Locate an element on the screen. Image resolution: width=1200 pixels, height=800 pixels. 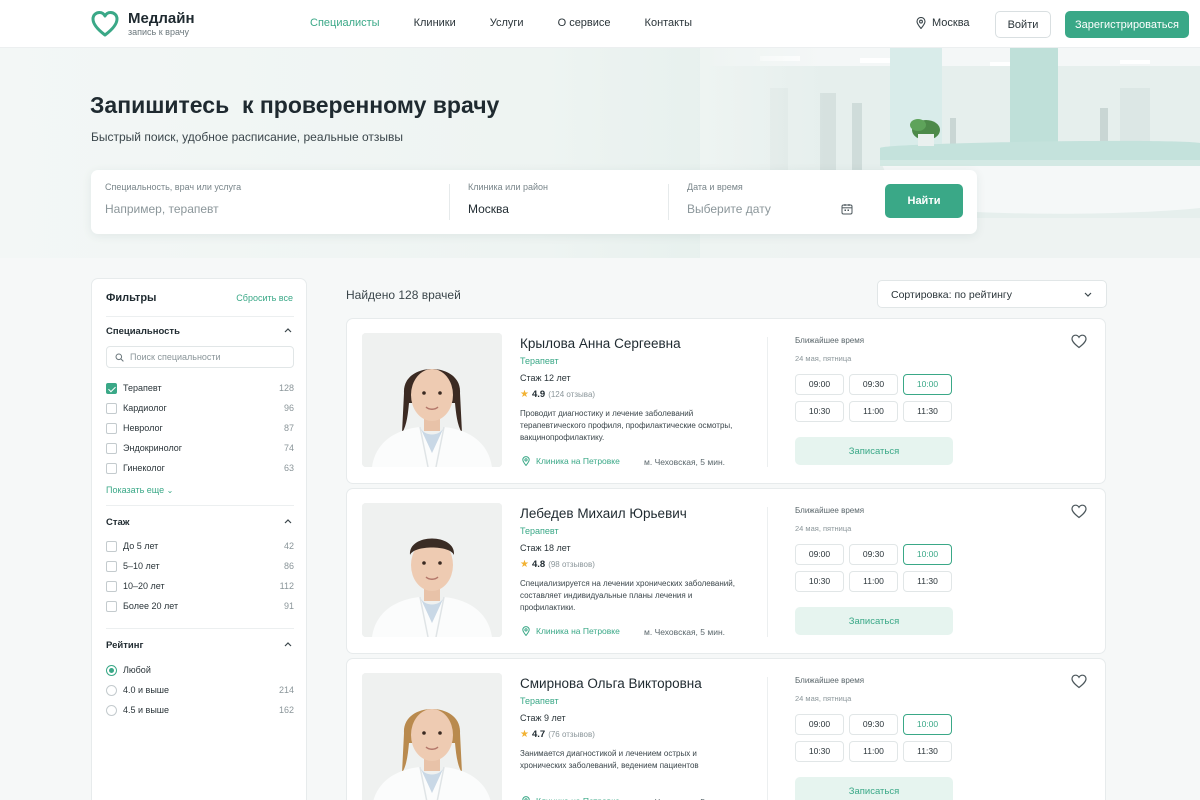
filter-option: 10–20 лет 112 is located at coordinates (200, 586).